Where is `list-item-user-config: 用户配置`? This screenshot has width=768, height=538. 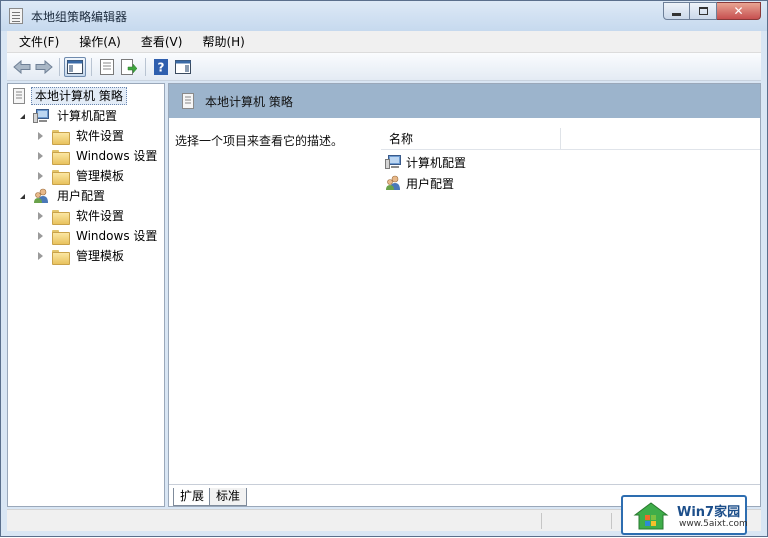
list-item-user-config: 用户配置 is located at coordinates (419, 183).